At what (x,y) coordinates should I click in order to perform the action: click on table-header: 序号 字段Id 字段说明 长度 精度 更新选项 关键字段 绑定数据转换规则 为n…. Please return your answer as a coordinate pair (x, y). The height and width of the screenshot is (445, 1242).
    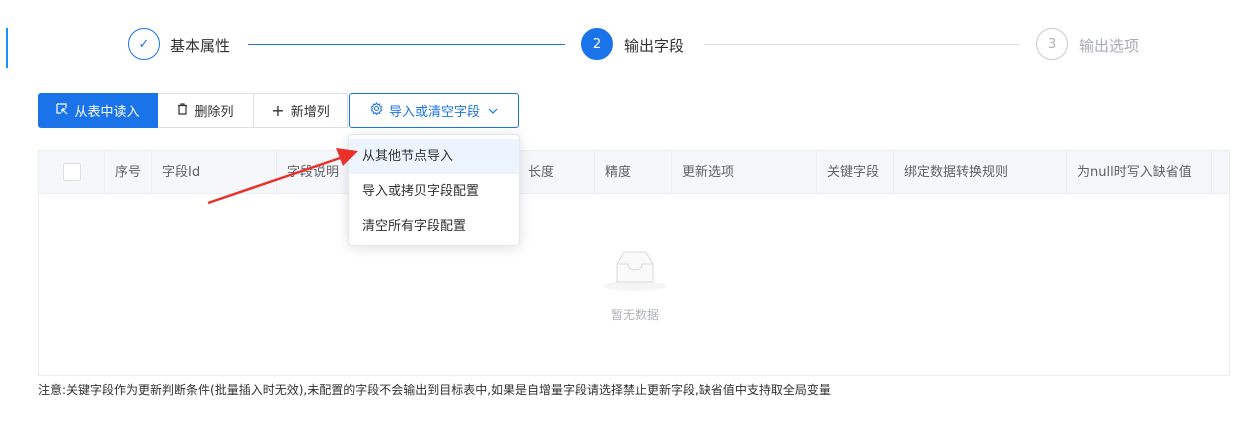
    Looking at the image, I should click on (634, 172).